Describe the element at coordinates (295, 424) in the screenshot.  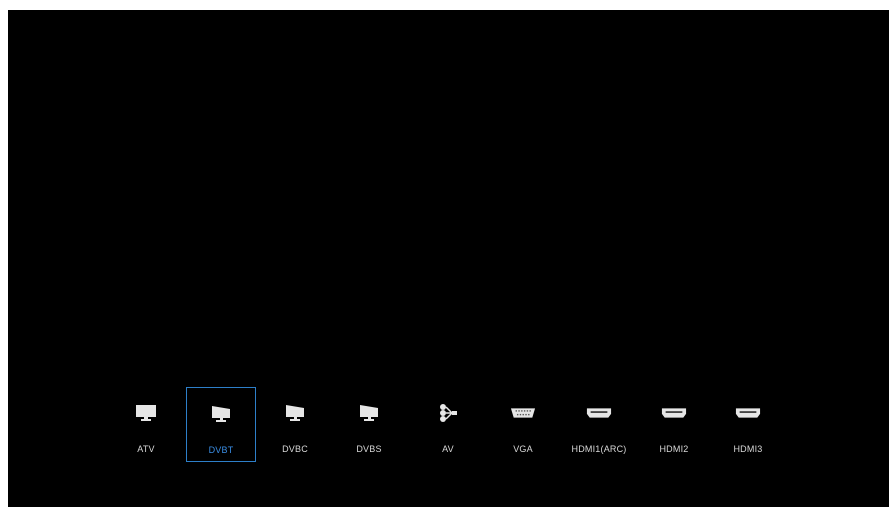
I see `source-item-dvbc: DVBC` at that location.